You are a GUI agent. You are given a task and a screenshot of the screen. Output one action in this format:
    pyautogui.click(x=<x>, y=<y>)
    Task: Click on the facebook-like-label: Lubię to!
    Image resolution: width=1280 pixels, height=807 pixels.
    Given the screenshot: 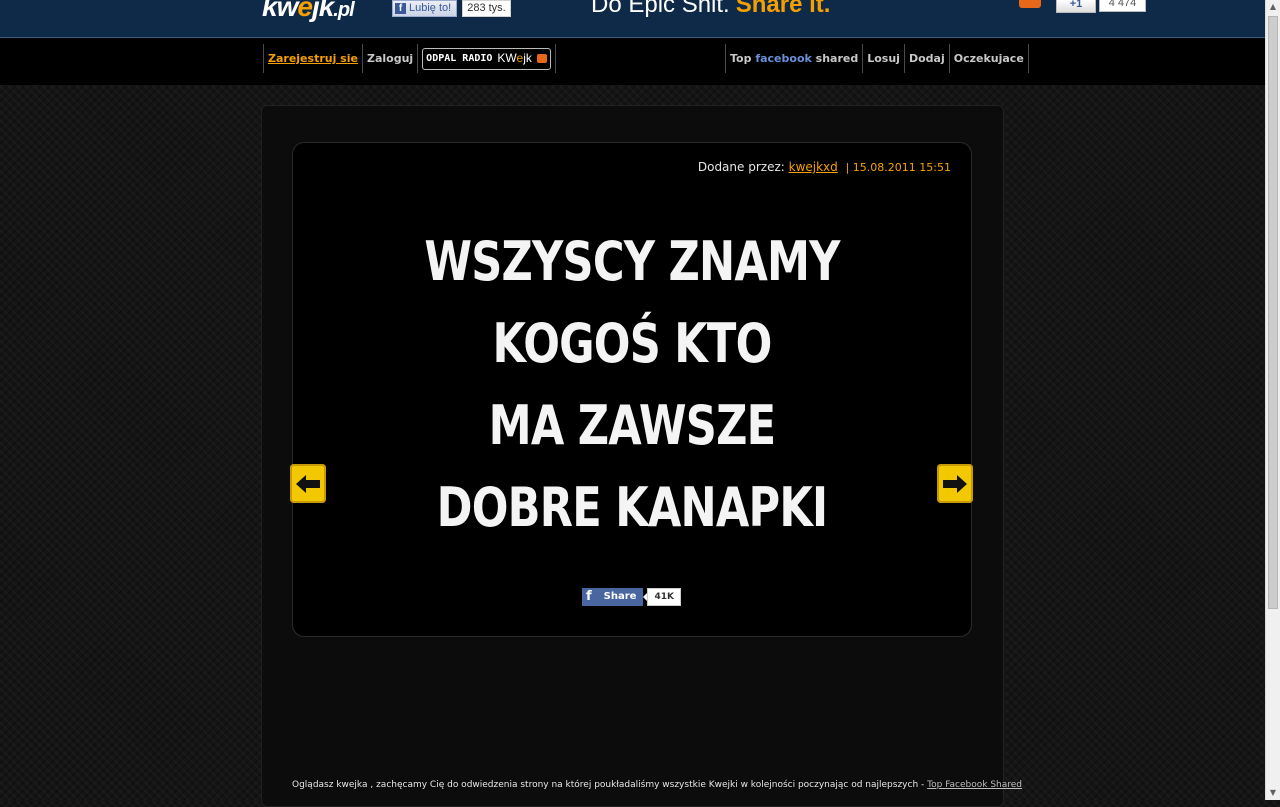 What is the action you would take?
    pyautogui.click(x=430, y=8)
    